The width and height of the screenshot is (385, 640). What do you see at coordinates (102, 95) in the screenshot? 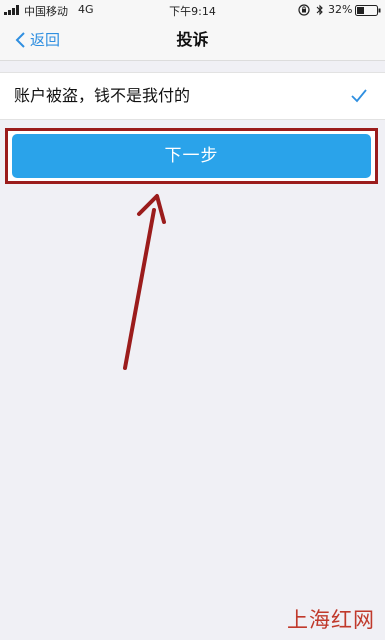
I see `complaint-option-label: 账户被盗，钱不是我付的` at bounding box center [102, 95].